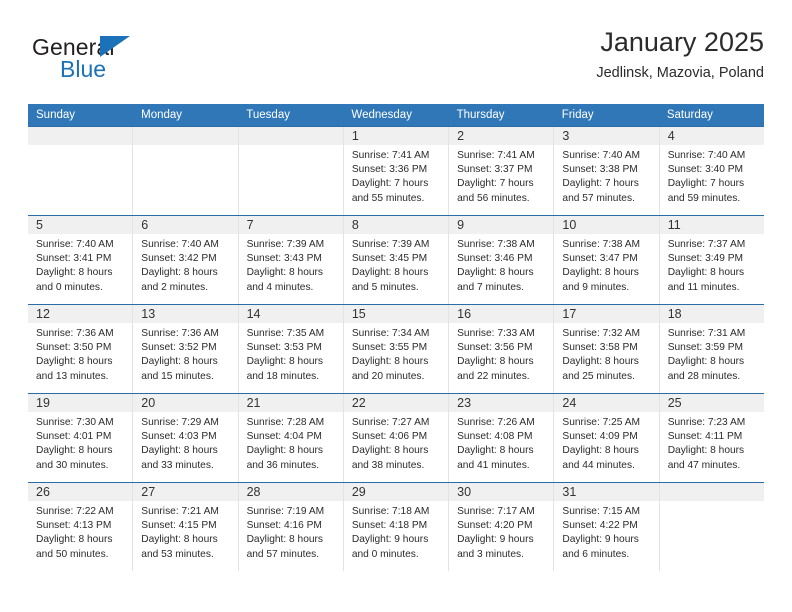 The image size is (792, 612). Describe the element at coordinates (569, 225) in the screenshot. I see `day-number: 10` at that location.